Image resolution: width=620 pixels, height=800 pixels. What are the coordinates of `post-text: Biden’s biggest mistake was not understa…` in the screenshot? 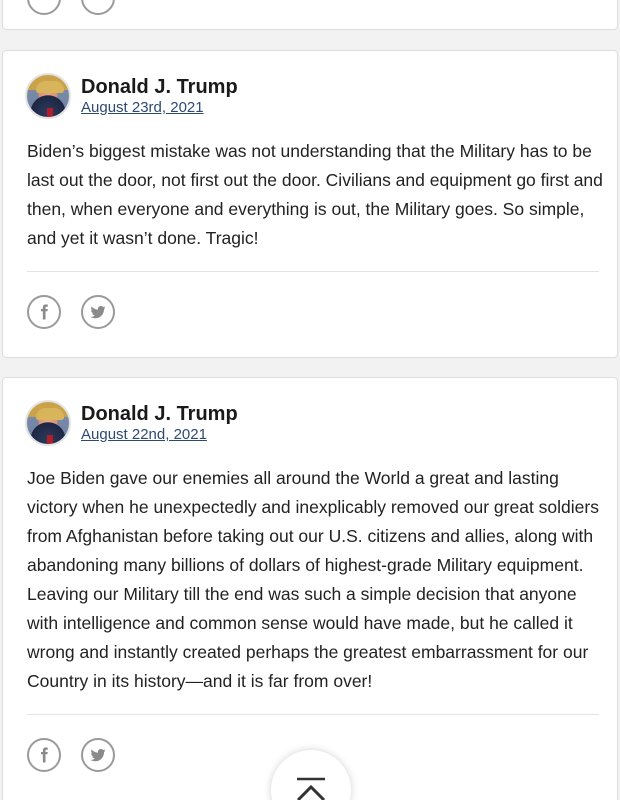 It's located at (315, 194).